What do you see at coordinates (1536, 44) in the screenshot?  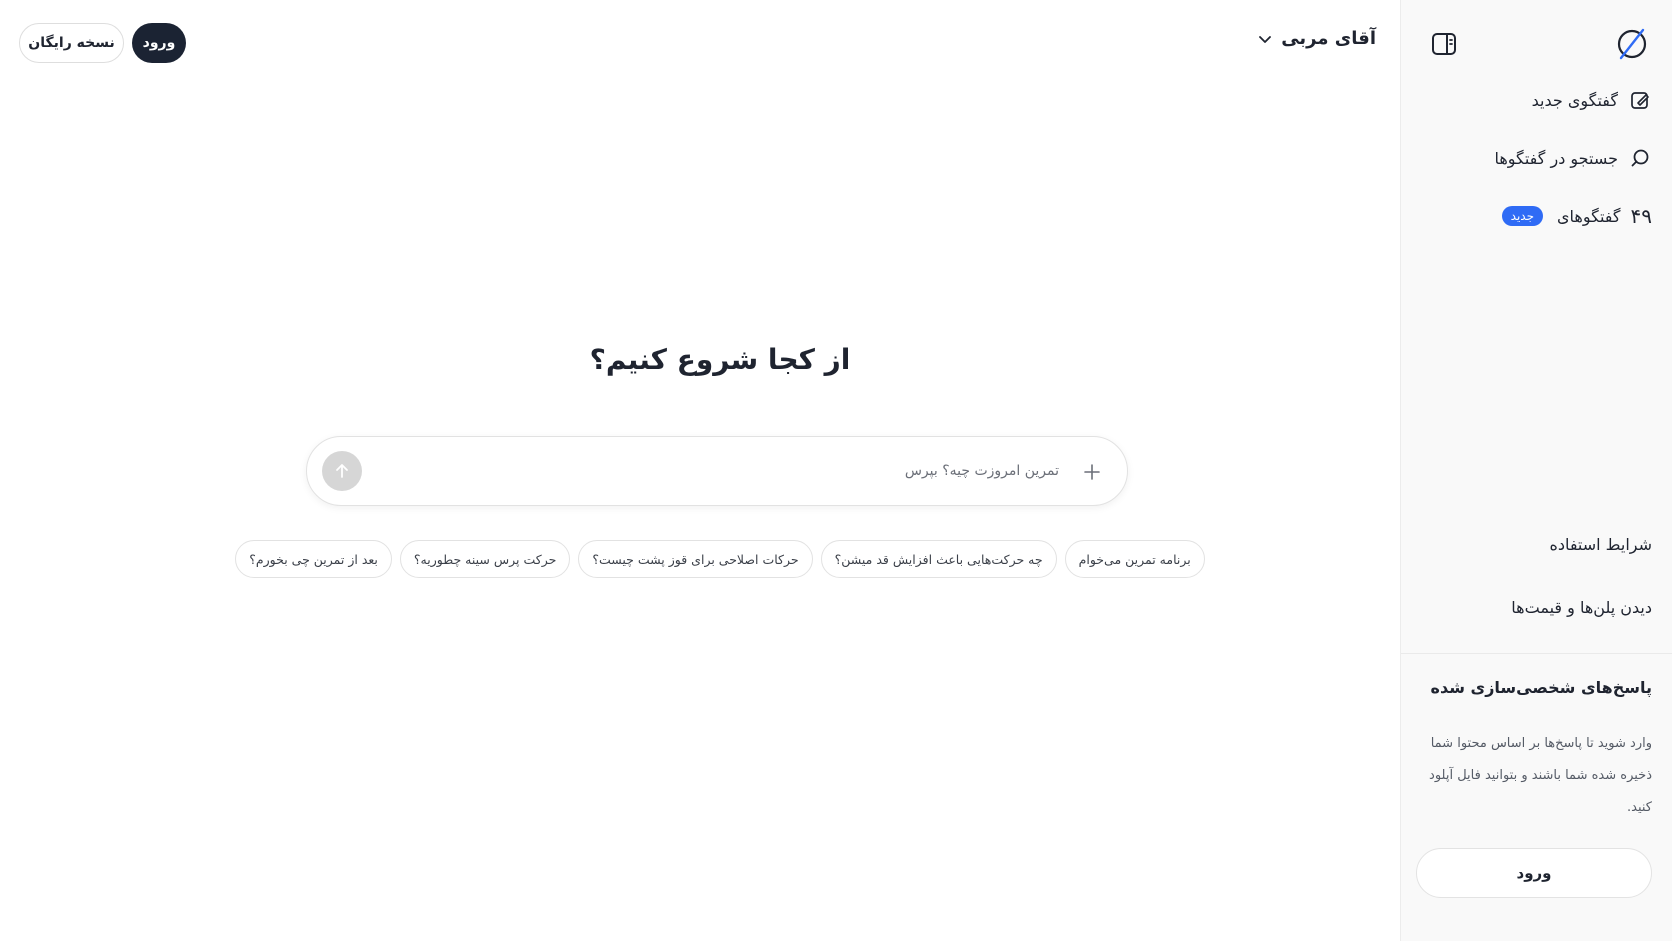 I see `sidebar-header` at bounding box center [1536, 44].